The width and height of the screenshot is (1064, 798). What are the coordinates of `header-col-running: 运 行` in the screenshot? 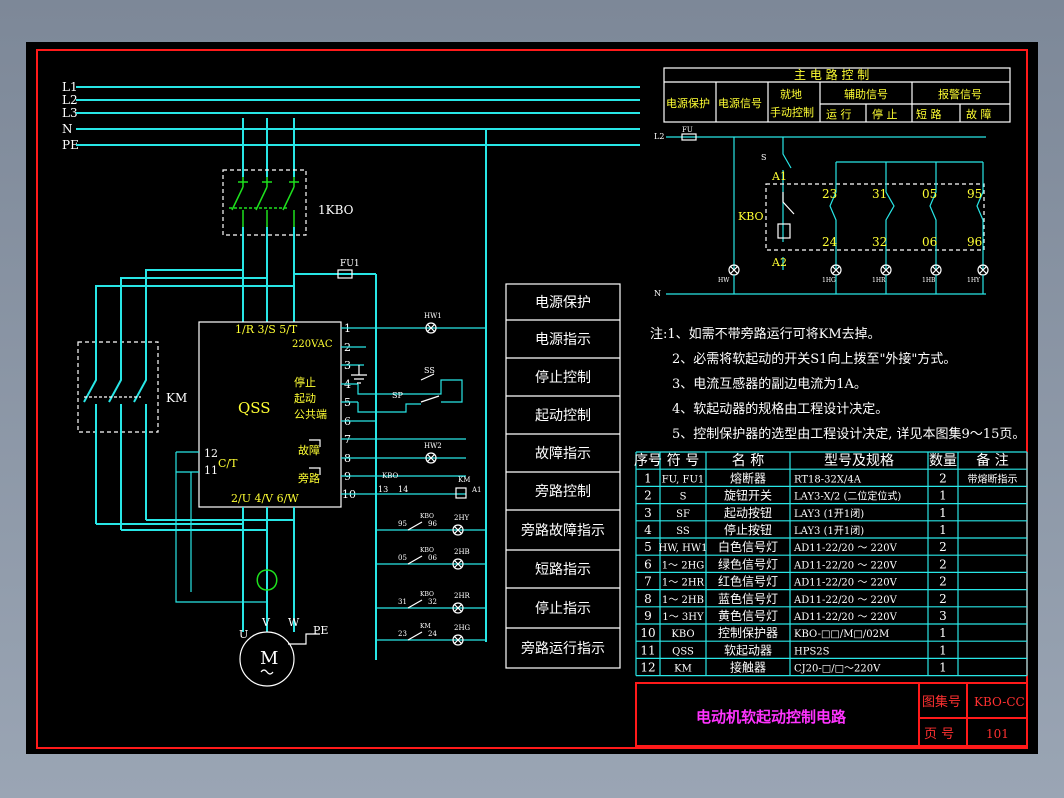 It's located at (839, 114).